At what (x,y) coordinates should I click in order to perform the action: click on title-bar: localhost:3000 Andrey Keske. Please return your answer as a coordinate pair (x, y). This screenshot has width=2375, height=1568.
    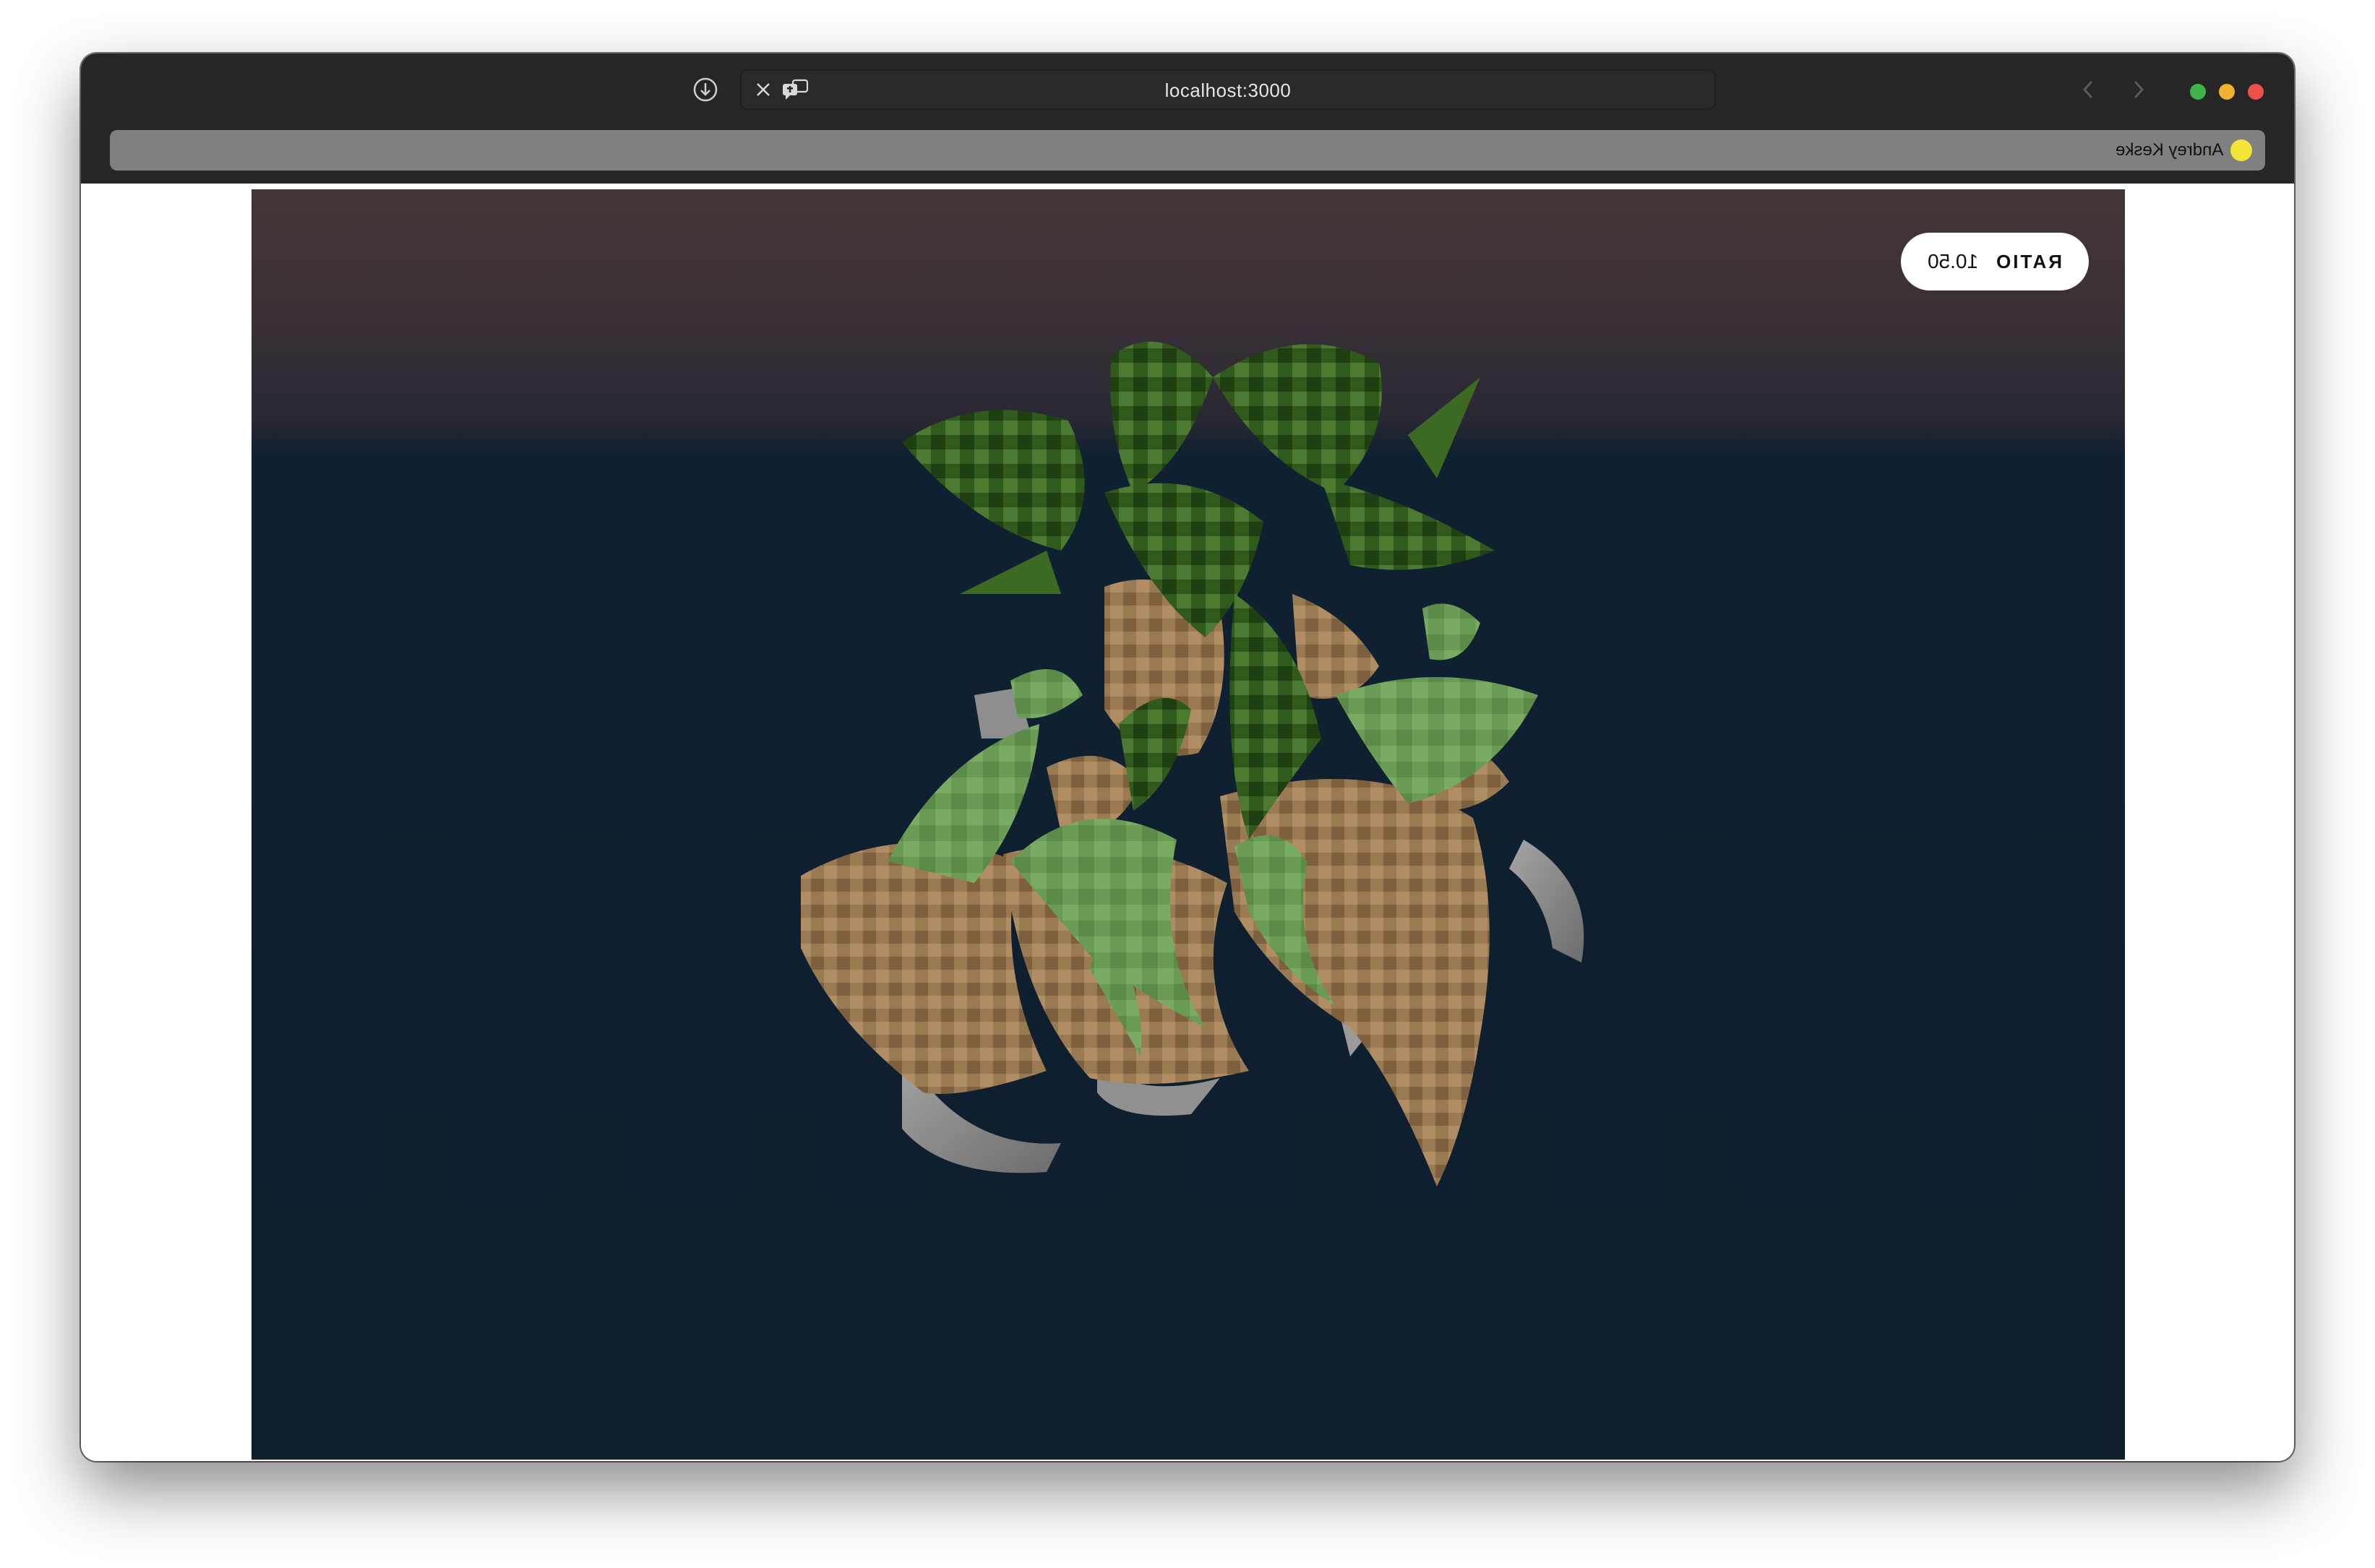
    Looking at the image, I should click on (1187, 118).